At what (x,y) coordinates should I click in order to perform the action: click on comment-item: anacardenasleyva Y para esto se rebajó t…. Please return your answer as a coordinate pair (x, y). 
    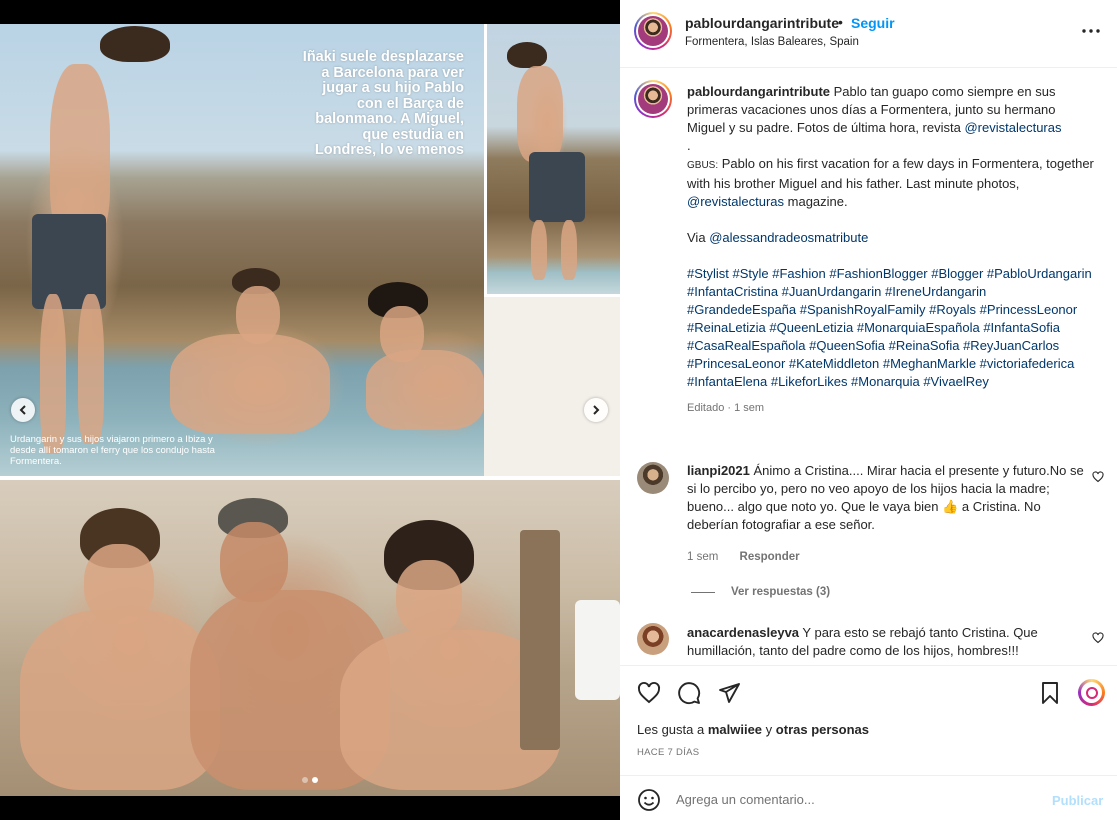
    Looking at the image, I should click on (887, 642).